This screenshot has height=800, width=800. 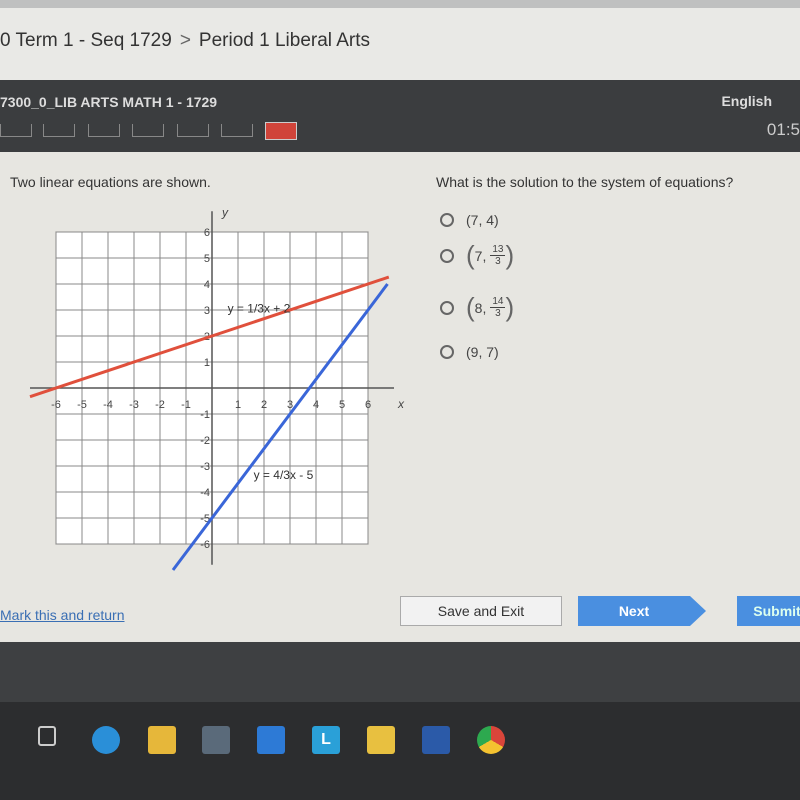 What do you see at coordinates (134, 405) in the screenshot?
I see `x-tick-label: -3` at bounding box center [134, 405].